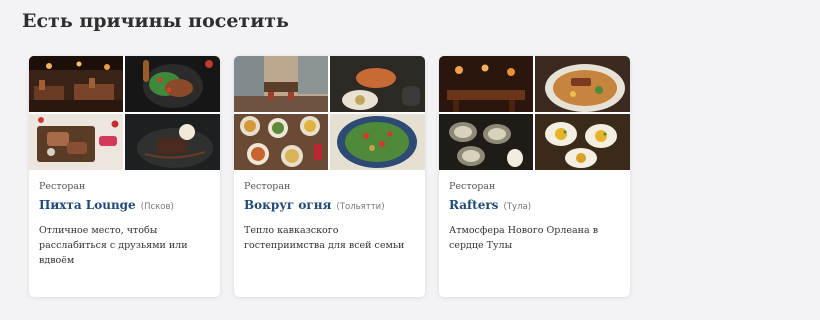  What do you see at coordinates (155, 21) in the screenshot?
I see `section-title: Есть причины посетить` at bounding box center [155, 21].